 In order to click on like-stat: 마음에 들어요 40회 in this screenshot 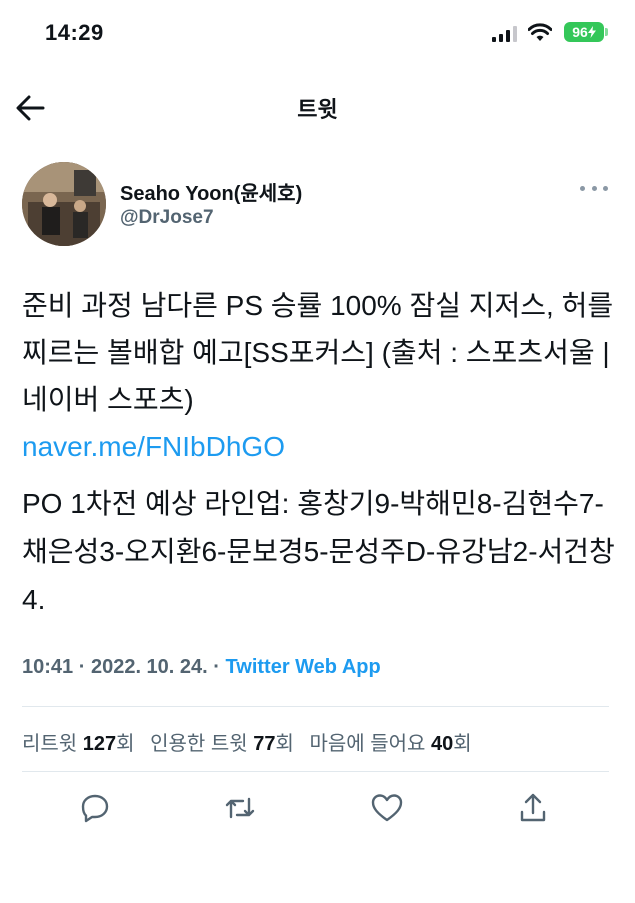, I will do `click(390, 744)`.